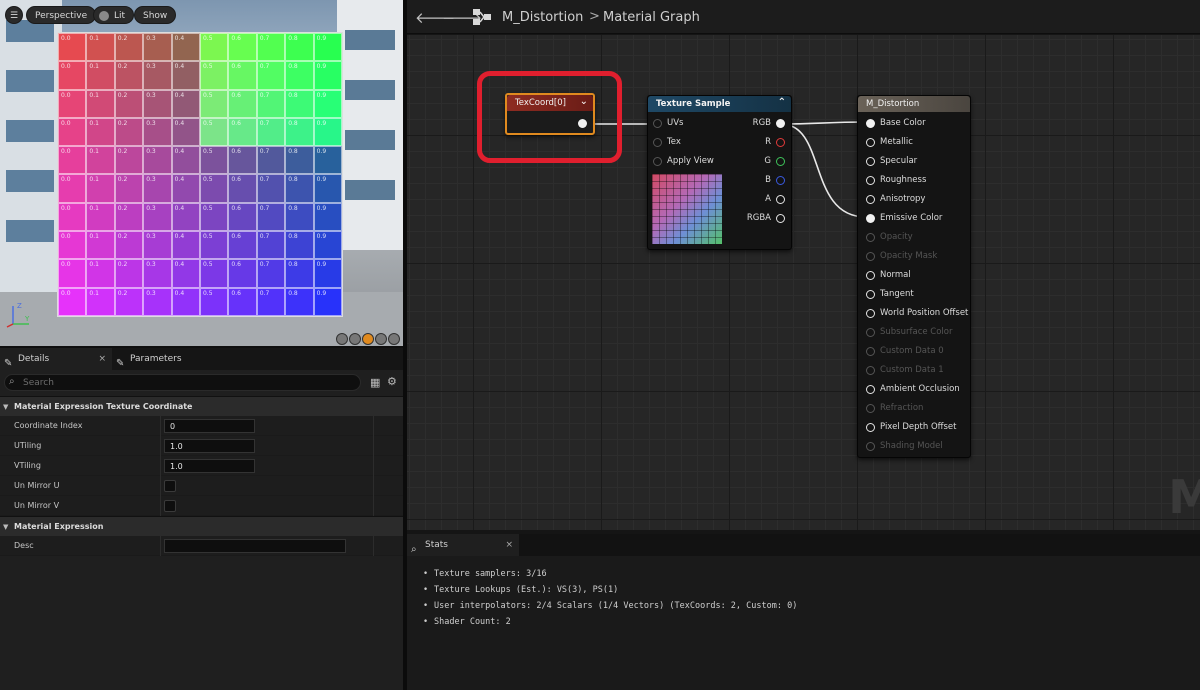 This screenshot has height=690, width=1200. What do you see at coordinates (104, 16) in the screenshot?
I see `lit-sphere-icon` at bounding box center [104, 16].